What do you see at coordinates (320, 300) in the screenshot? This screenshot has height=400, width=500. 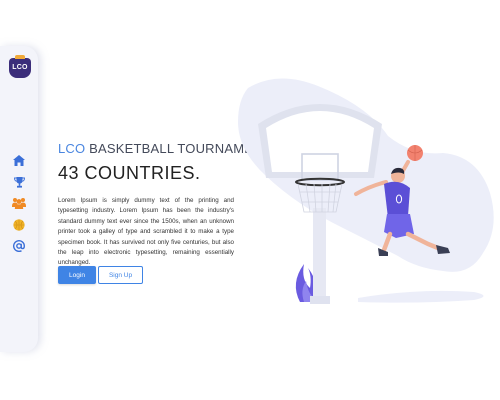 I see `hoop-pole-base` at bounding box center [320, 300].